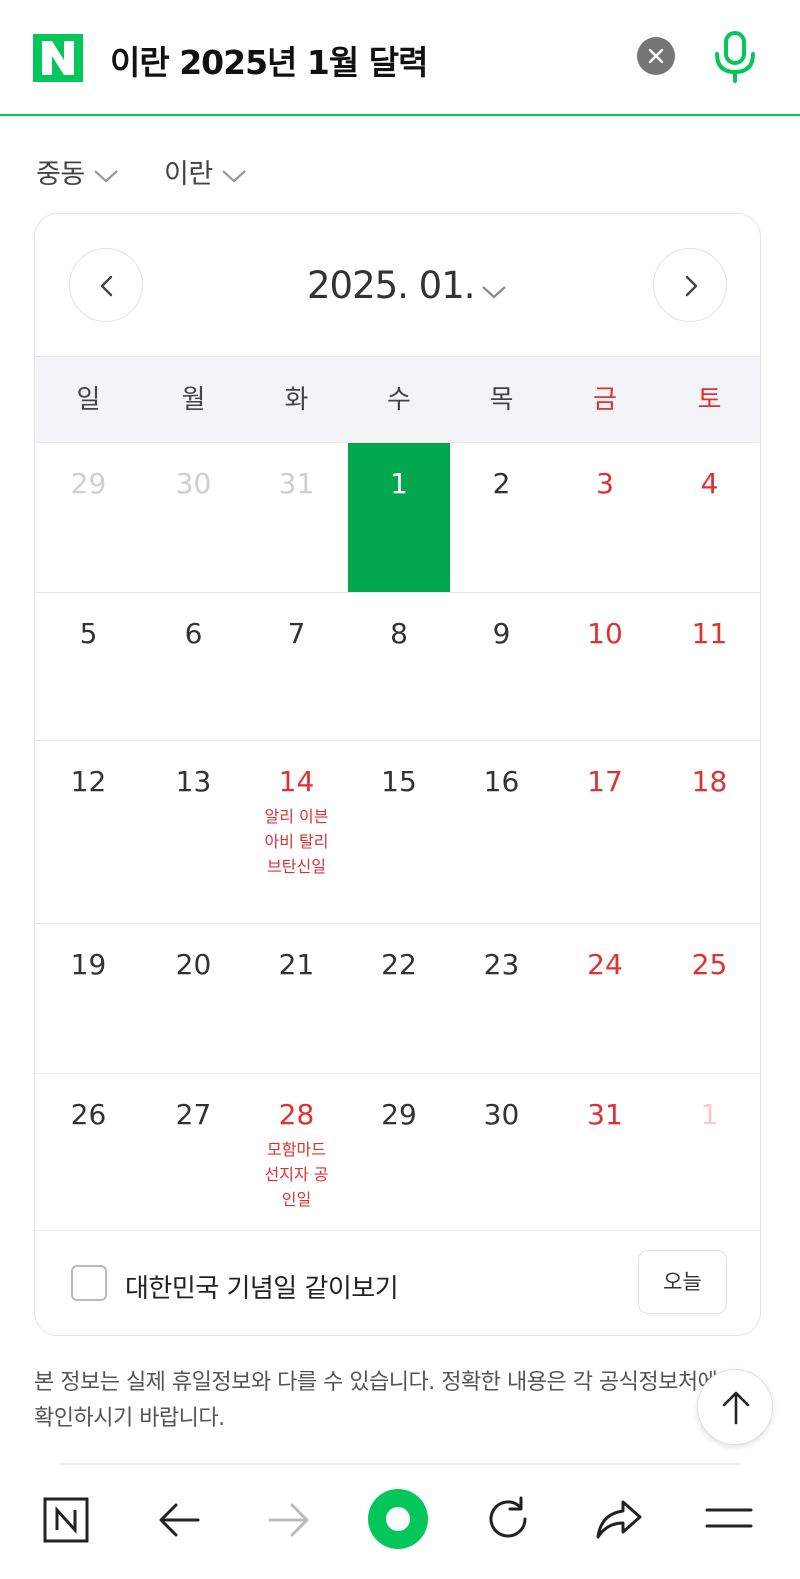 The height and width of the screenshot is (1579, 800). Describe the element at coordinates (179, 1522) in the screenshot. I see `back-button` at that location.